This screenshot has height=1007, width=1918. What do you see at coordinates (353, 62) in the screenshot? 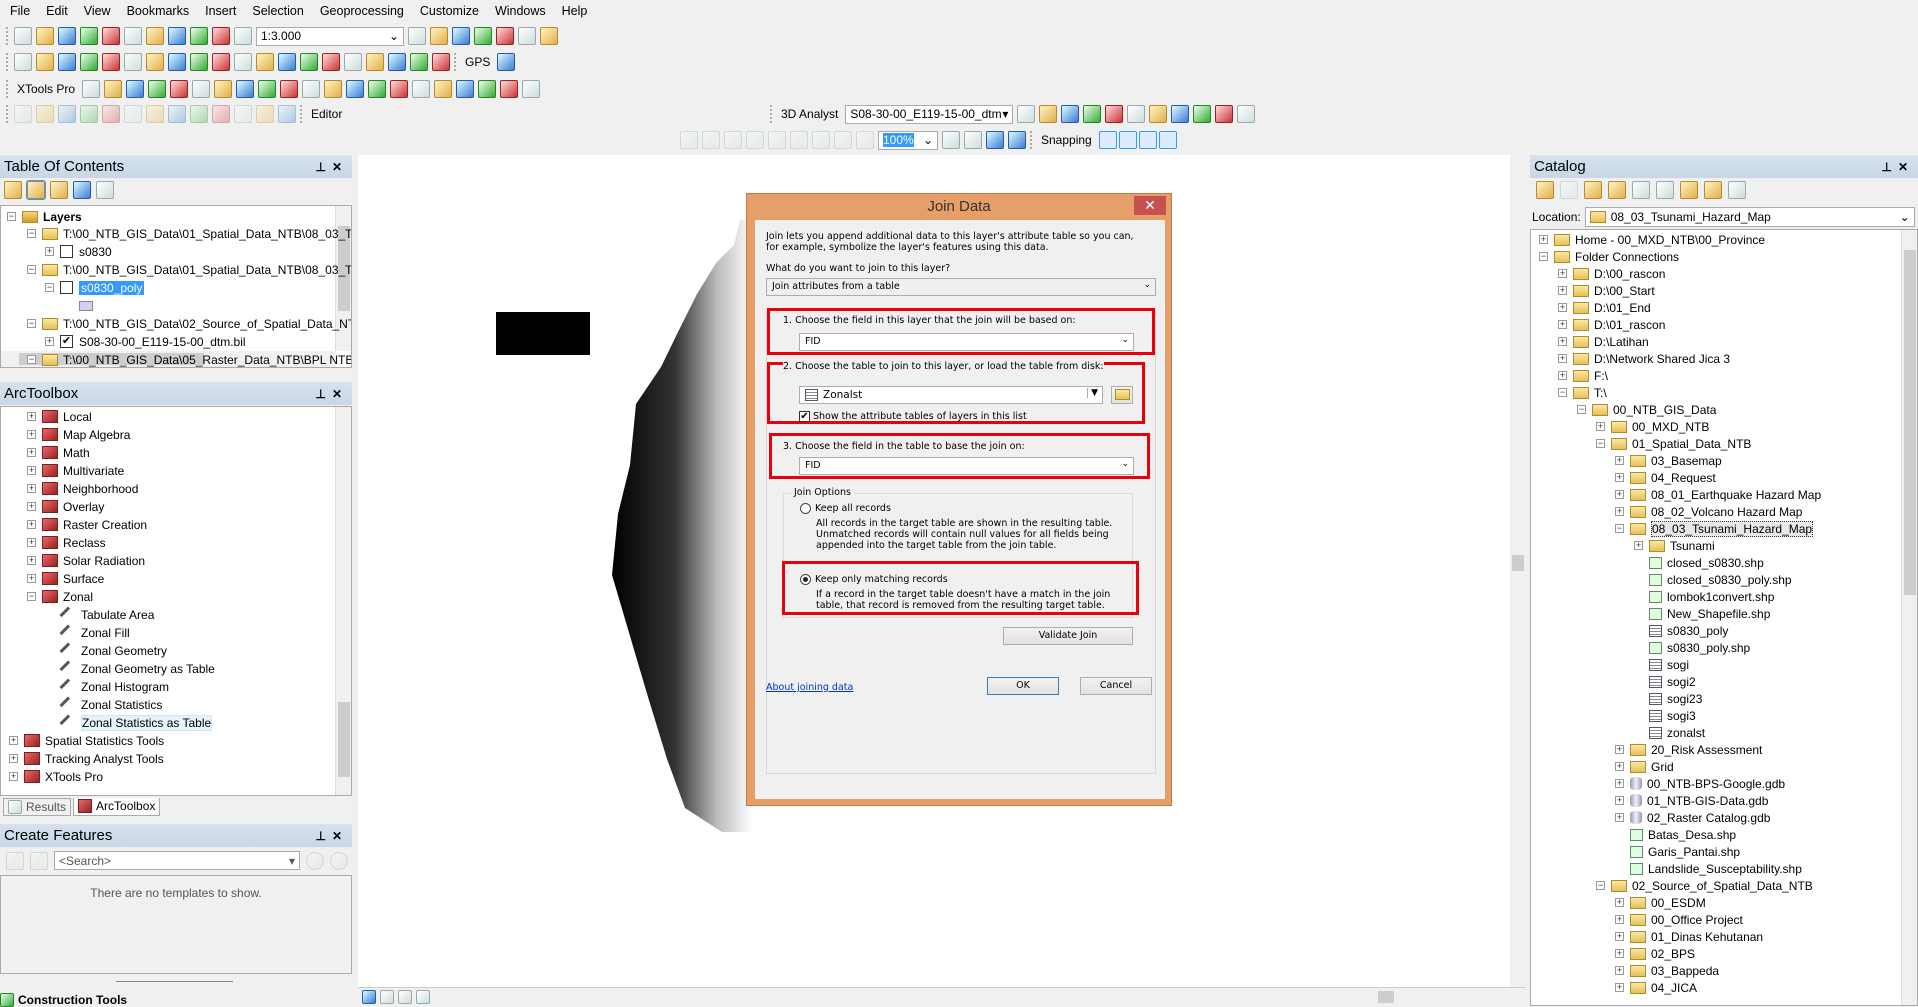
I see `find-icon` at bounding box center [353, 62].